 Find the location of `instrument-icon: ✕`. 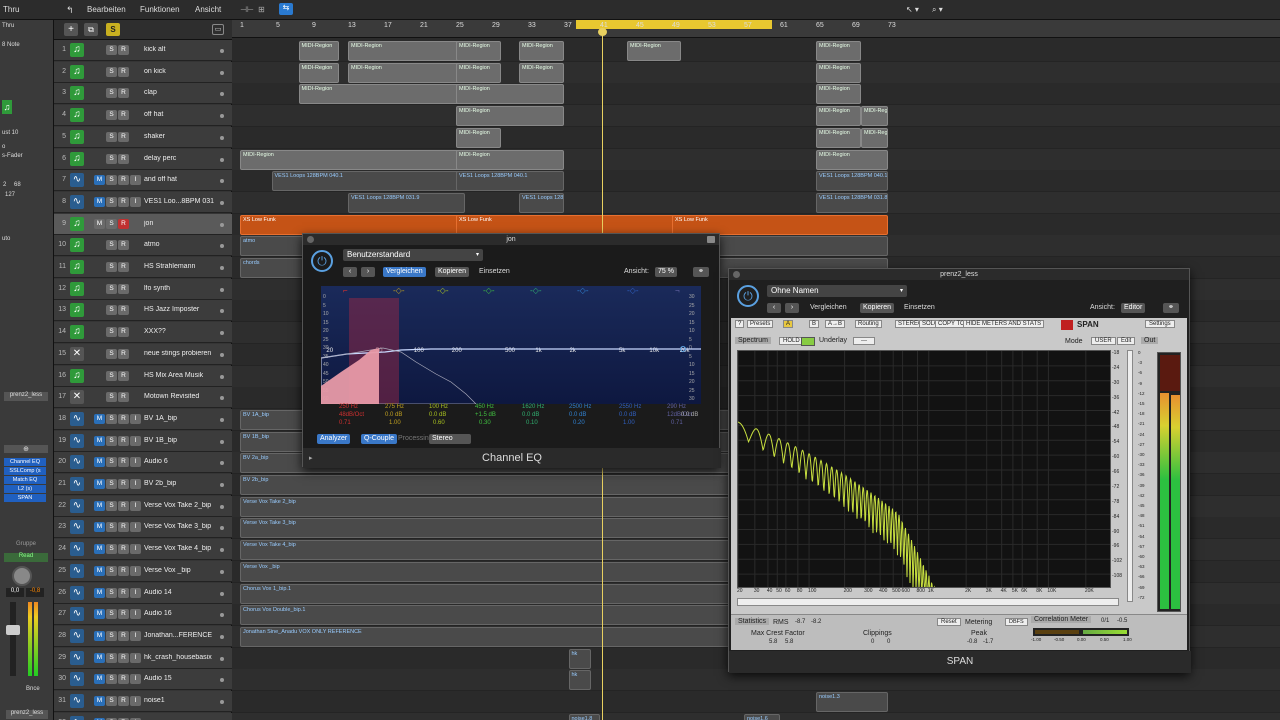

instrument-icon: ✕ is located at coordinates (77, 397).